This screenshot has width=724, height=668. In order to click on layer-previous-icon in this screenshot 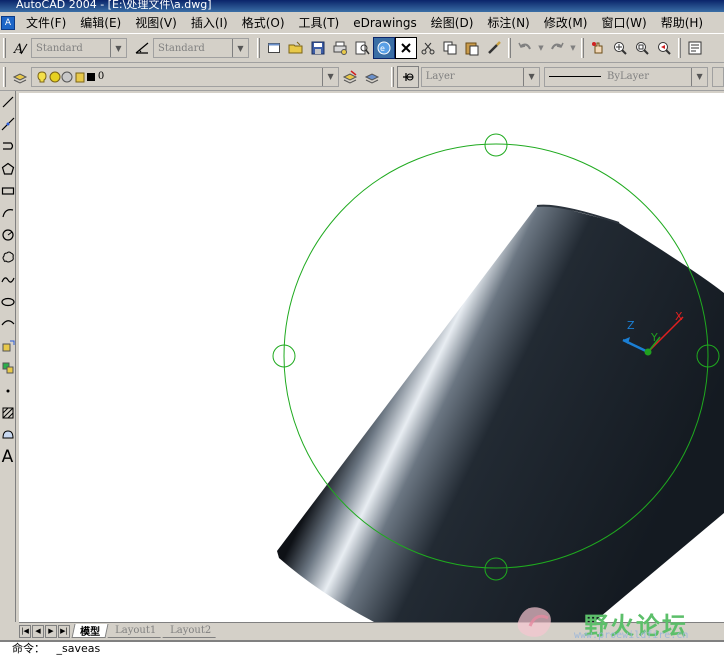, I will do `click(372, 77)`.